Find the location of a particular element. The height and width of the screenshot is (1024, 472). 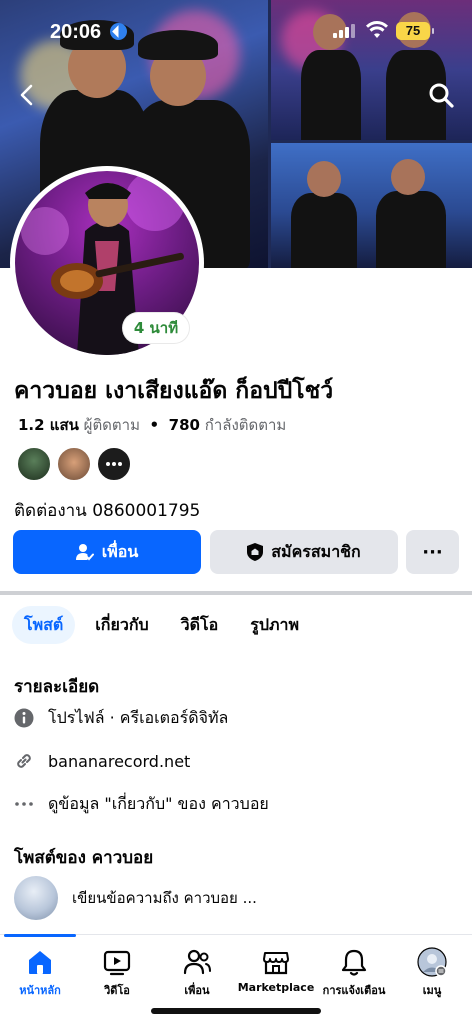

followers-count: 1.2 แสน is located at coordinates (48, 425).